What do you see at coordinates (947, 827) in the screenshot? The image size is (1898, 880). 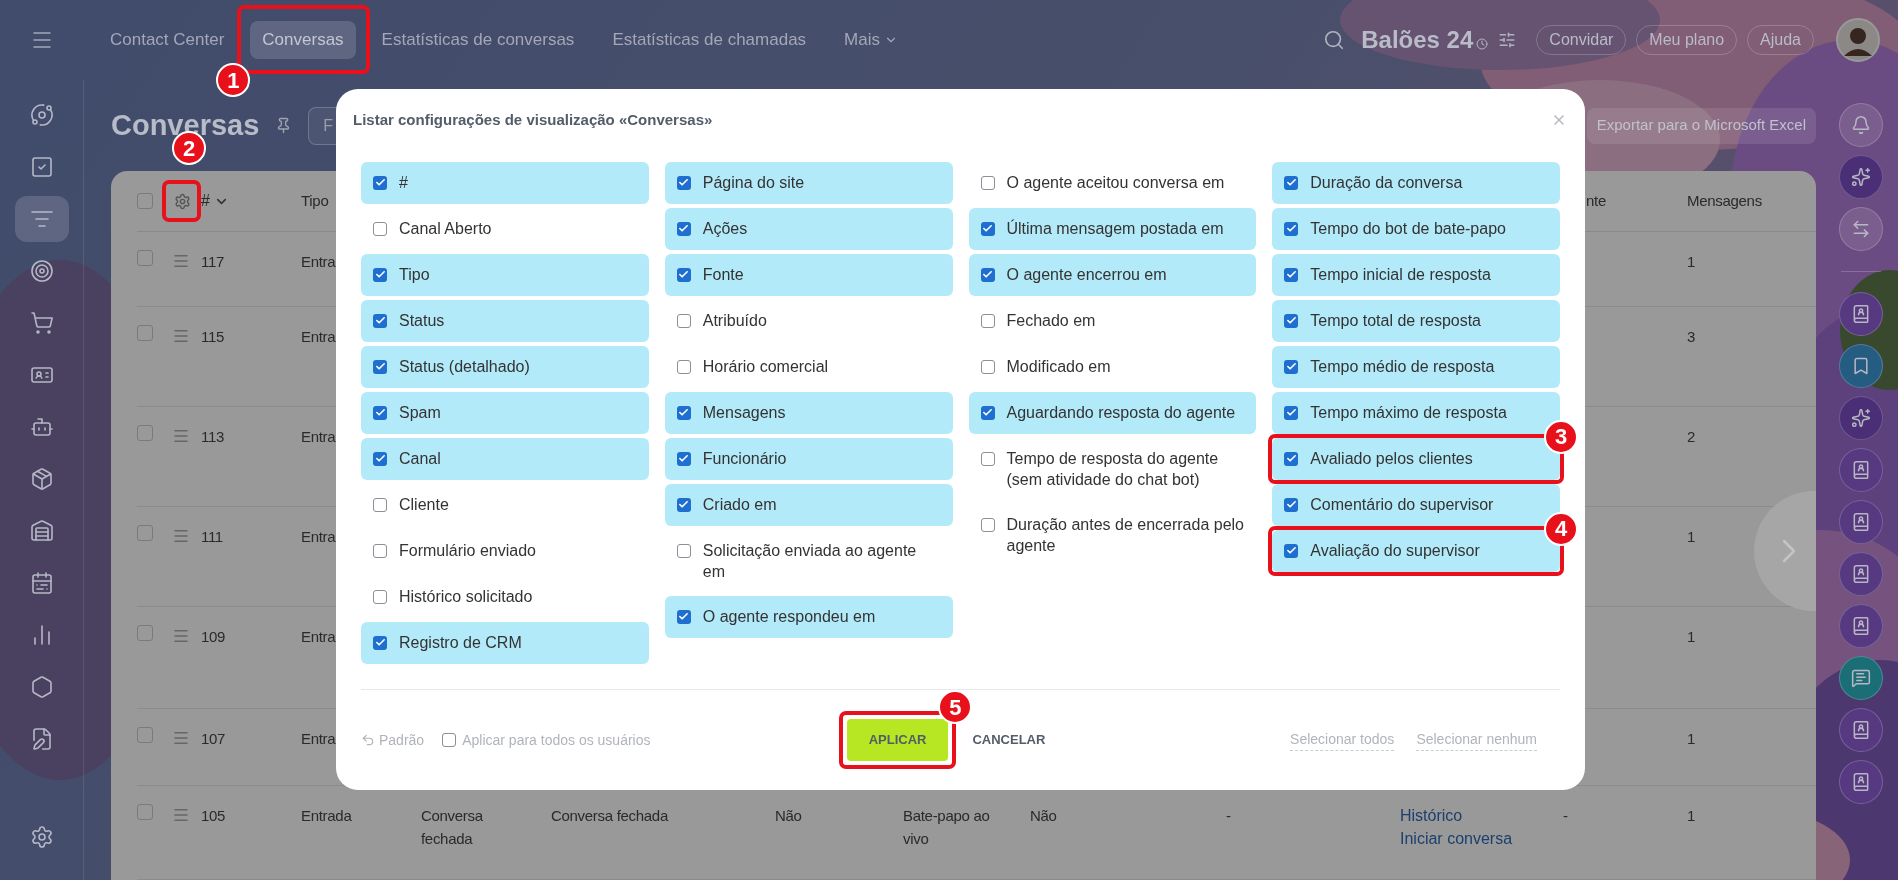 I see `table-cell-text: Bate-papo ao vivo` at bounding box center [947, 827].